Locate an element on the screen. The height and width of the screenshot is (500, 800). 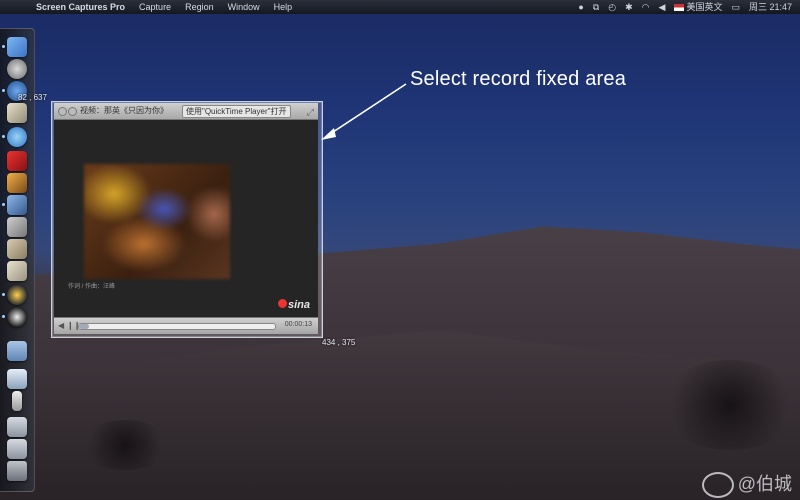
screen-capture-icon: ⧉ is located at coordinates (596, 7).